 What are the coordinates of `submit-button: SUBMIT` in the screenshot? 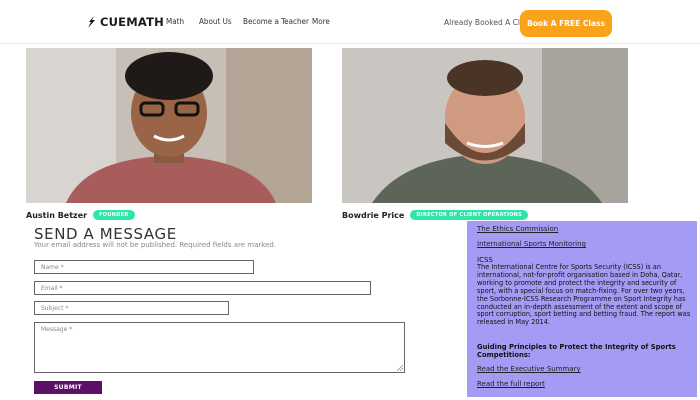 It's located at (68, 387).